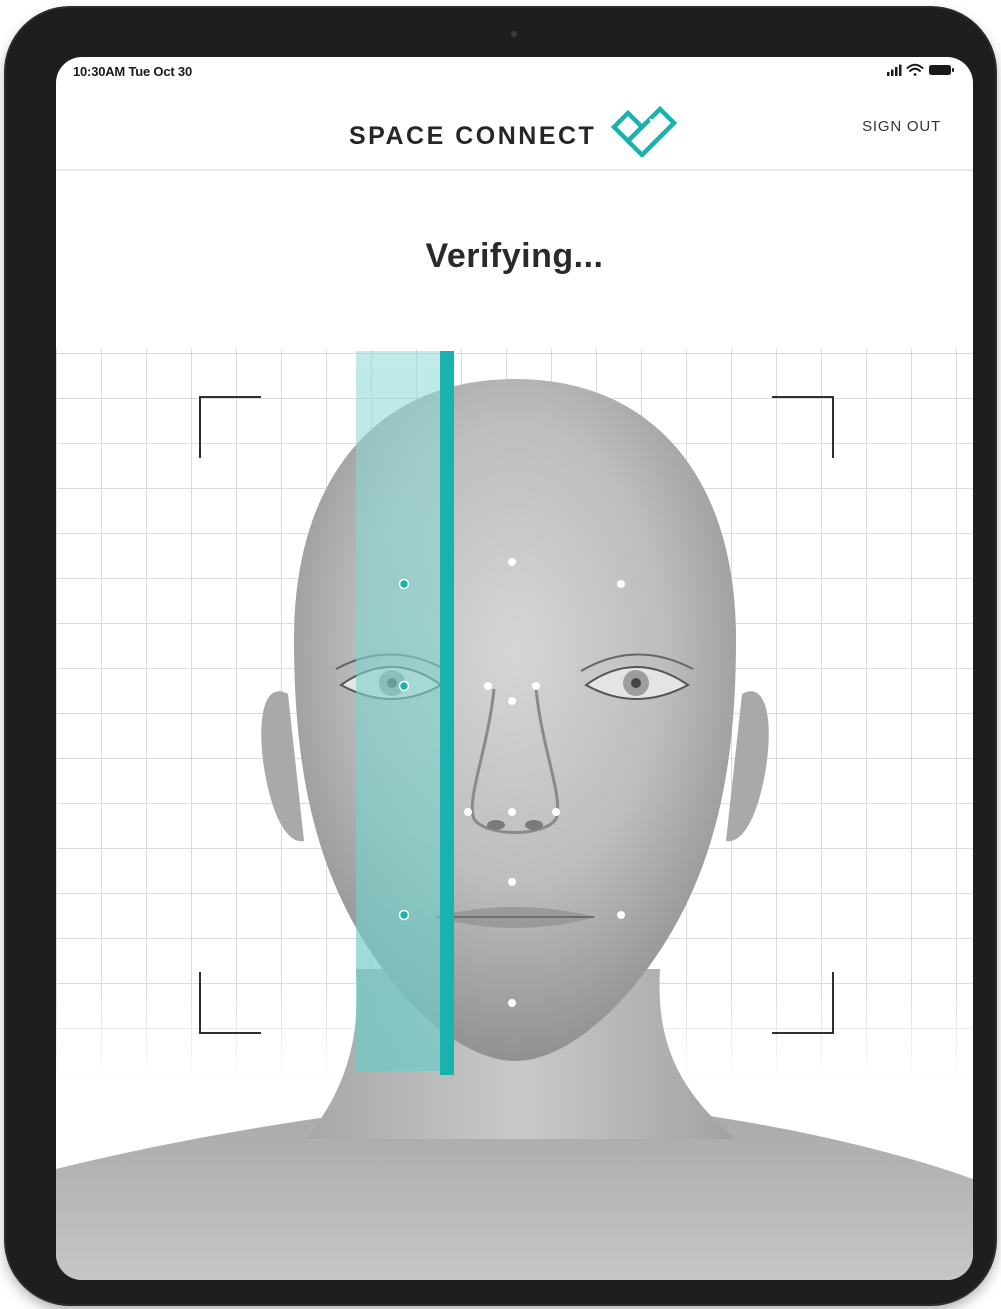 Image resolution: width=1001 pixels, height=1309 pixels. I want to click on sign-out-button: SIGN OUT, so click(901, 126).